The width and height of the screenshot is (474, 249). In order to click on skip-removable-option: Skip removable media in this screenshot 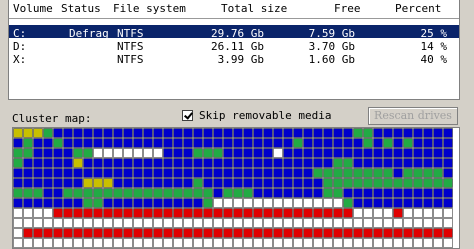, I will do `click(256, 115)`.